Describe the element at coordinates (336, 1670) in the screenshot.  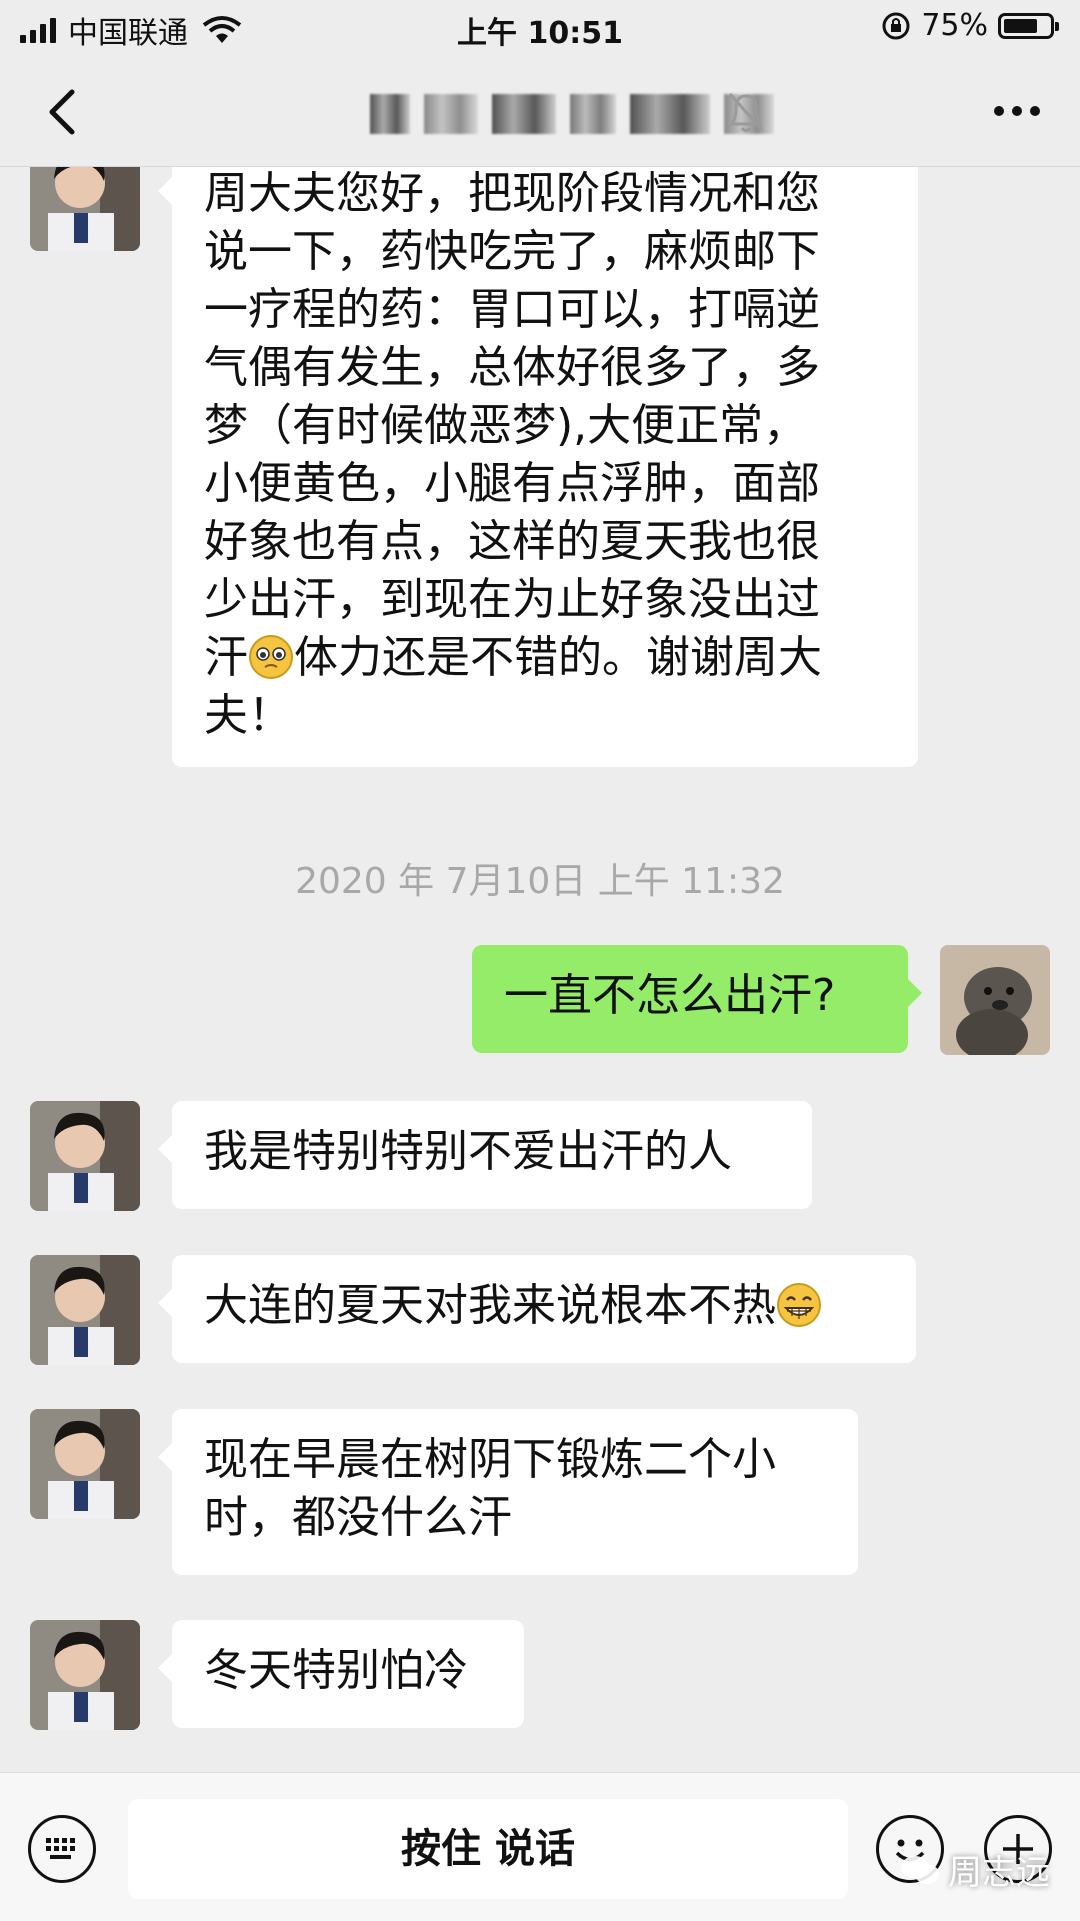
I see `message-text: 冬天特别怕冷` at that location.